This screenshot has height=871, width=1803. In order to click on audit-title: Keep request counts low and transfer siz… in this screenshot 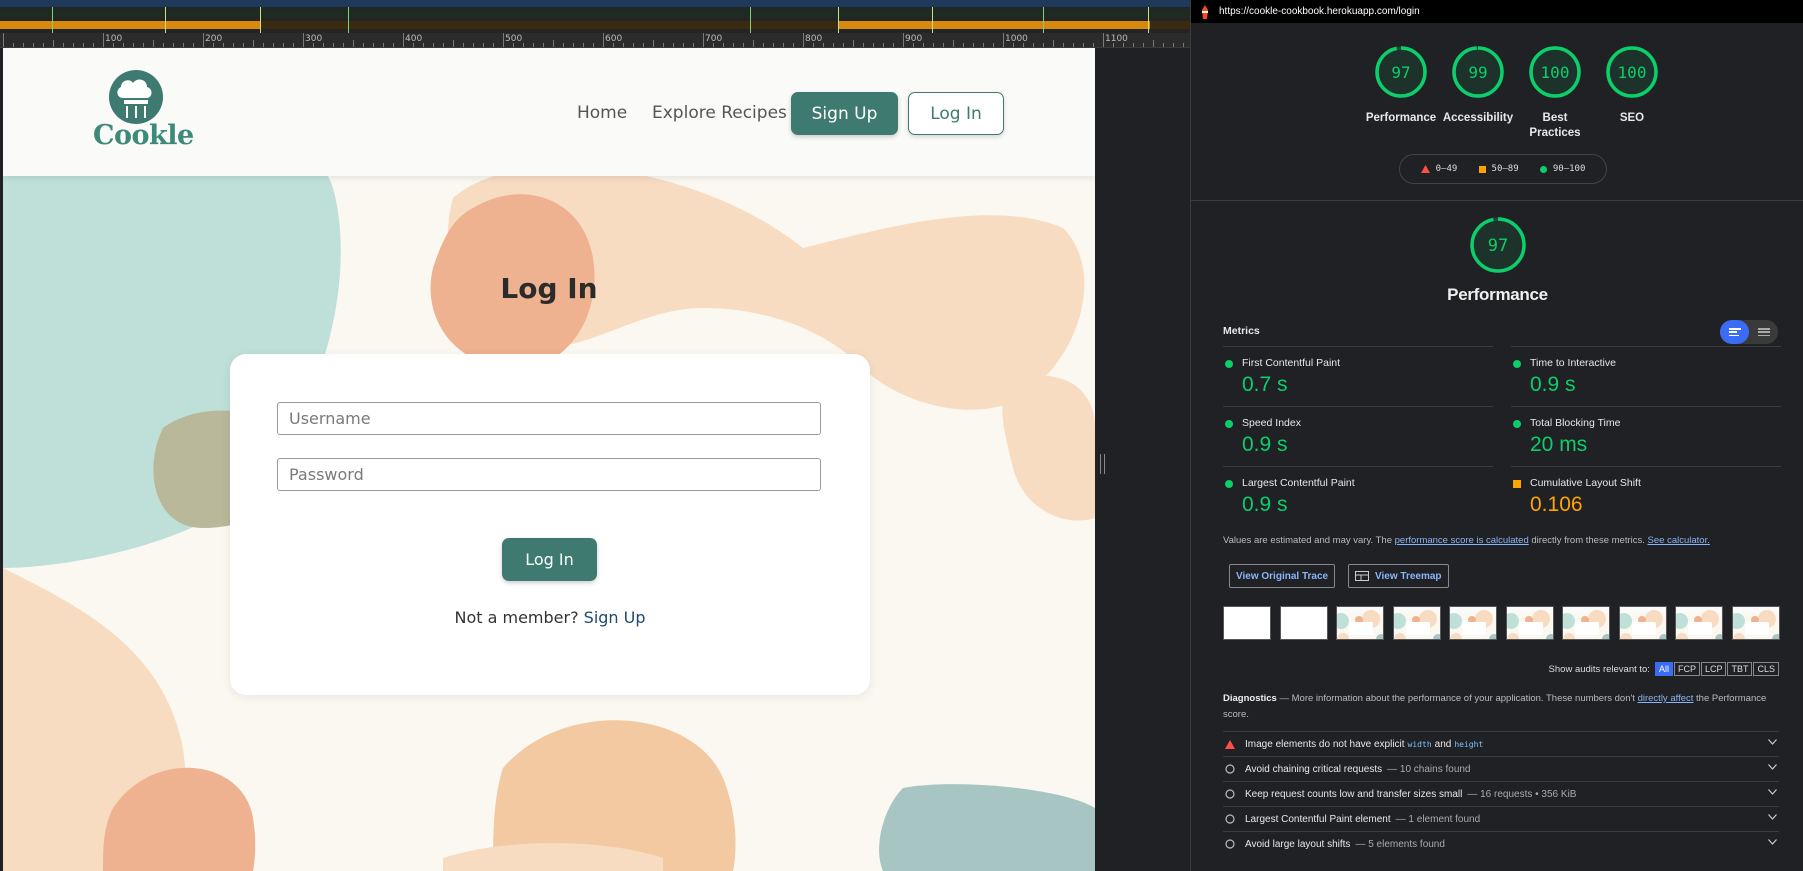, I will do `click(1354, 794)`.